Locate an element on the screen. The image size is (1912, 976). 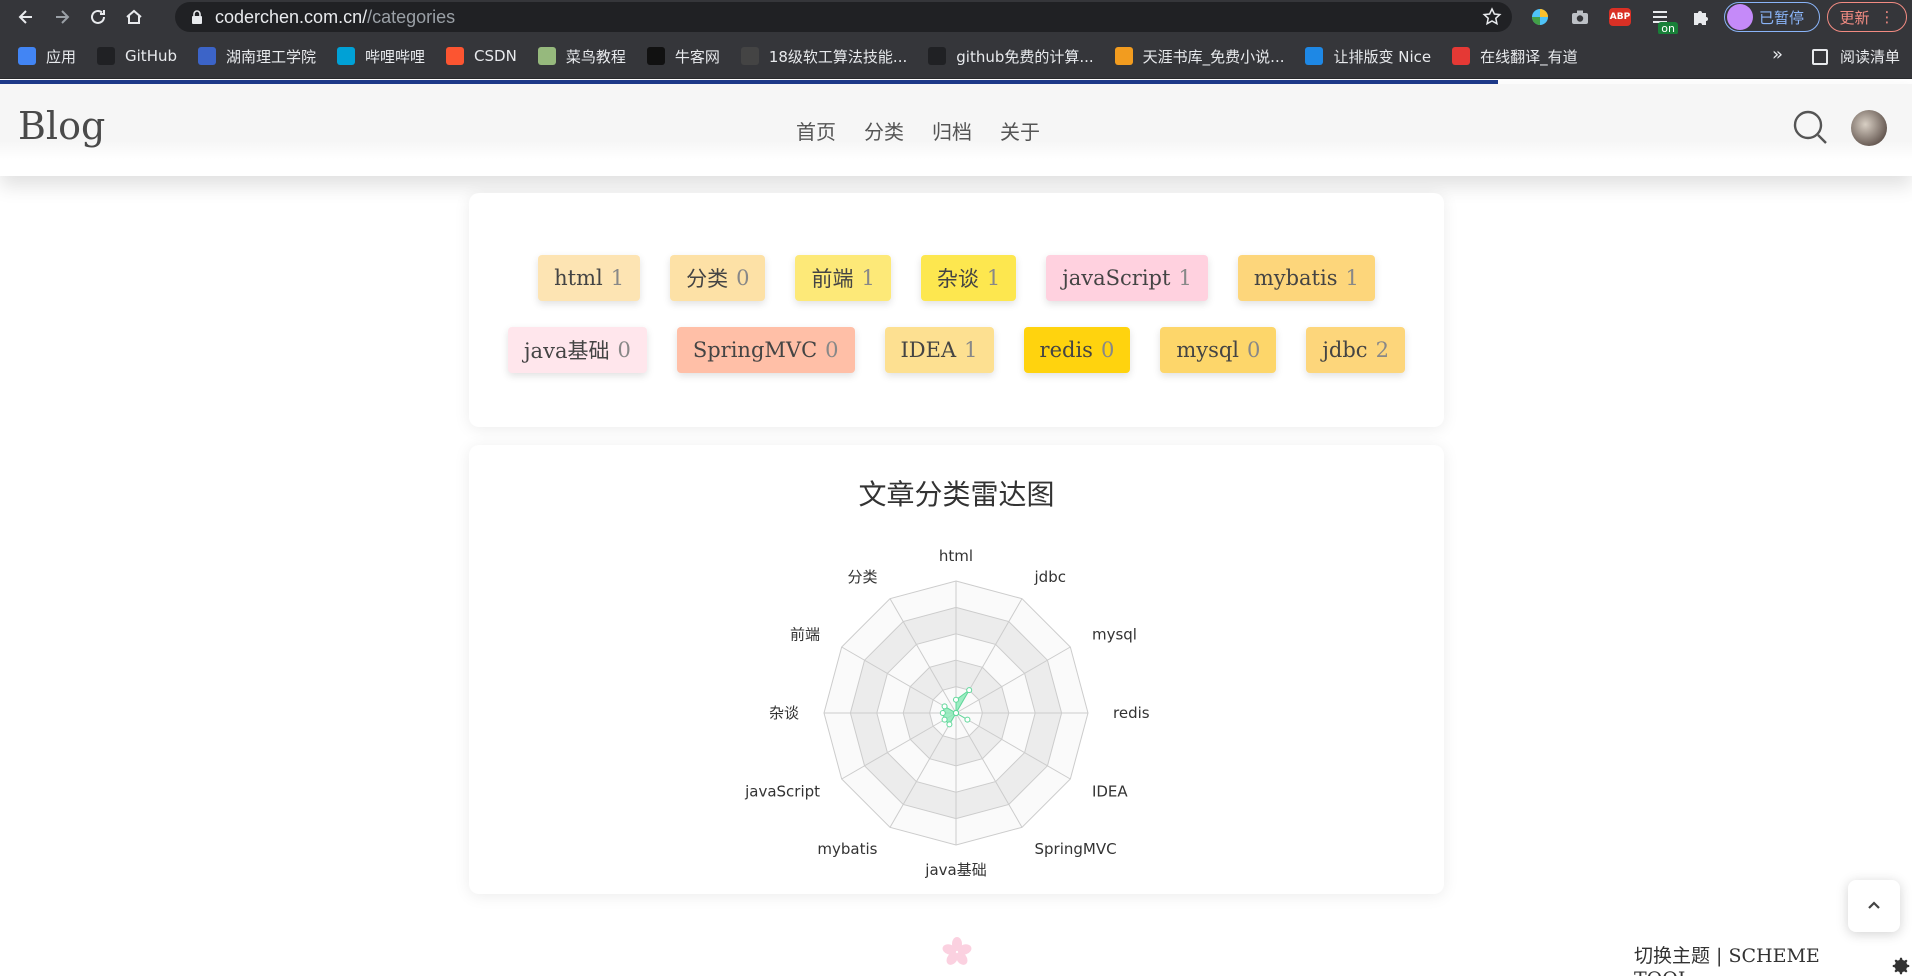
update-button: 更新 ⋮ is located at coordinates (1867, 17).